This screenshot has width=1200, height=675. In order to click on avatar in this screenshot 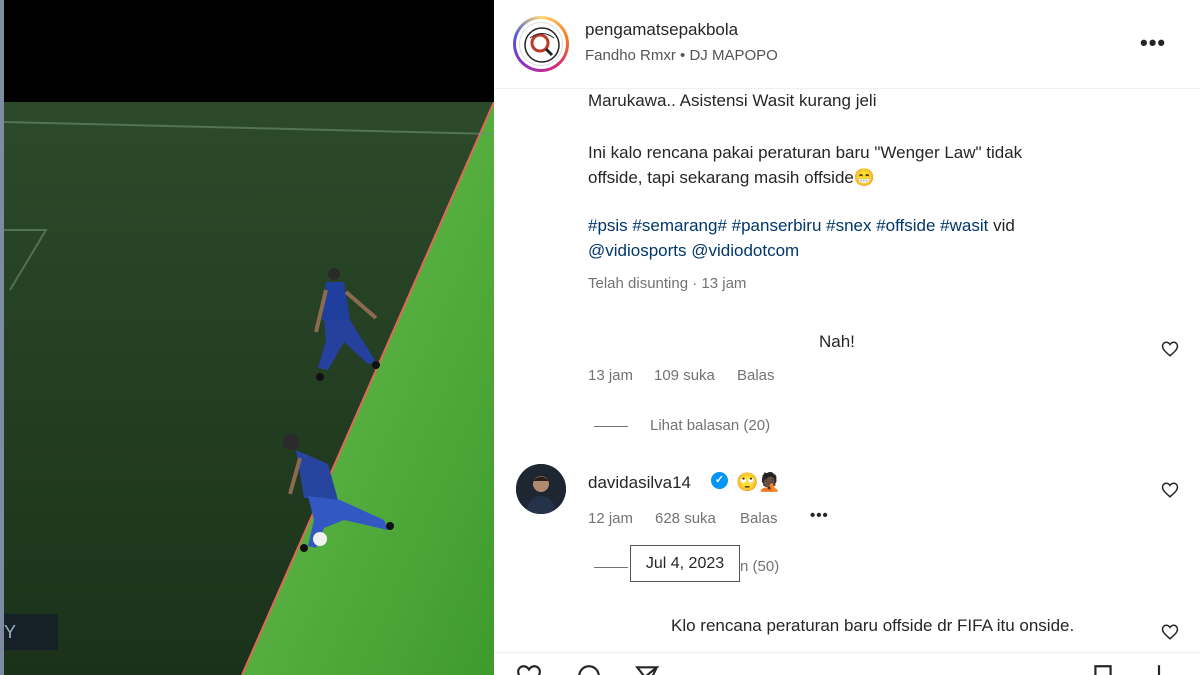, I will do `click(541, 44)`.